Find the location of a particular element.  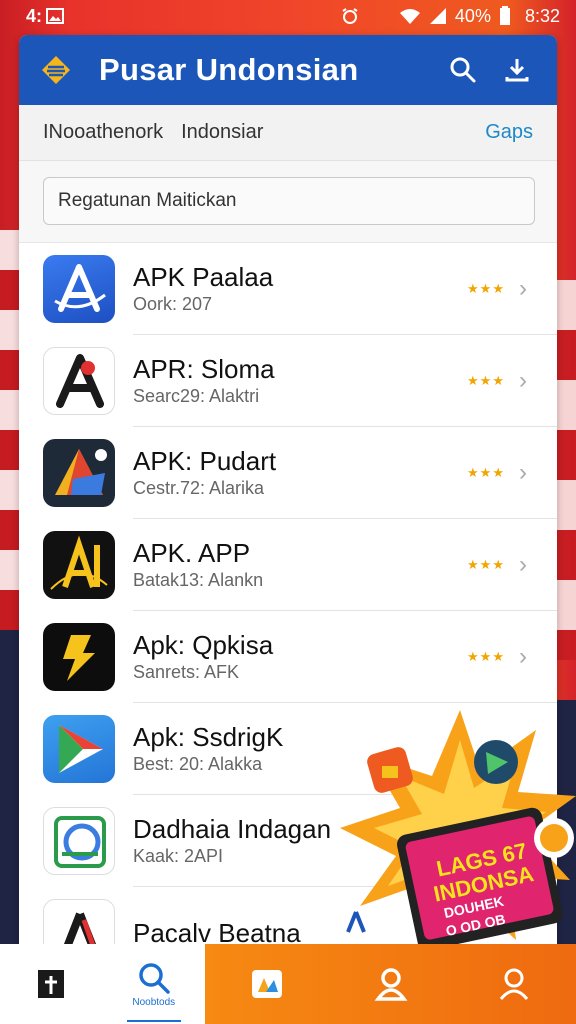

list-item: APR: Sloma Searc29: Alaktri ★★★ › is located at coordinates (288, 381).